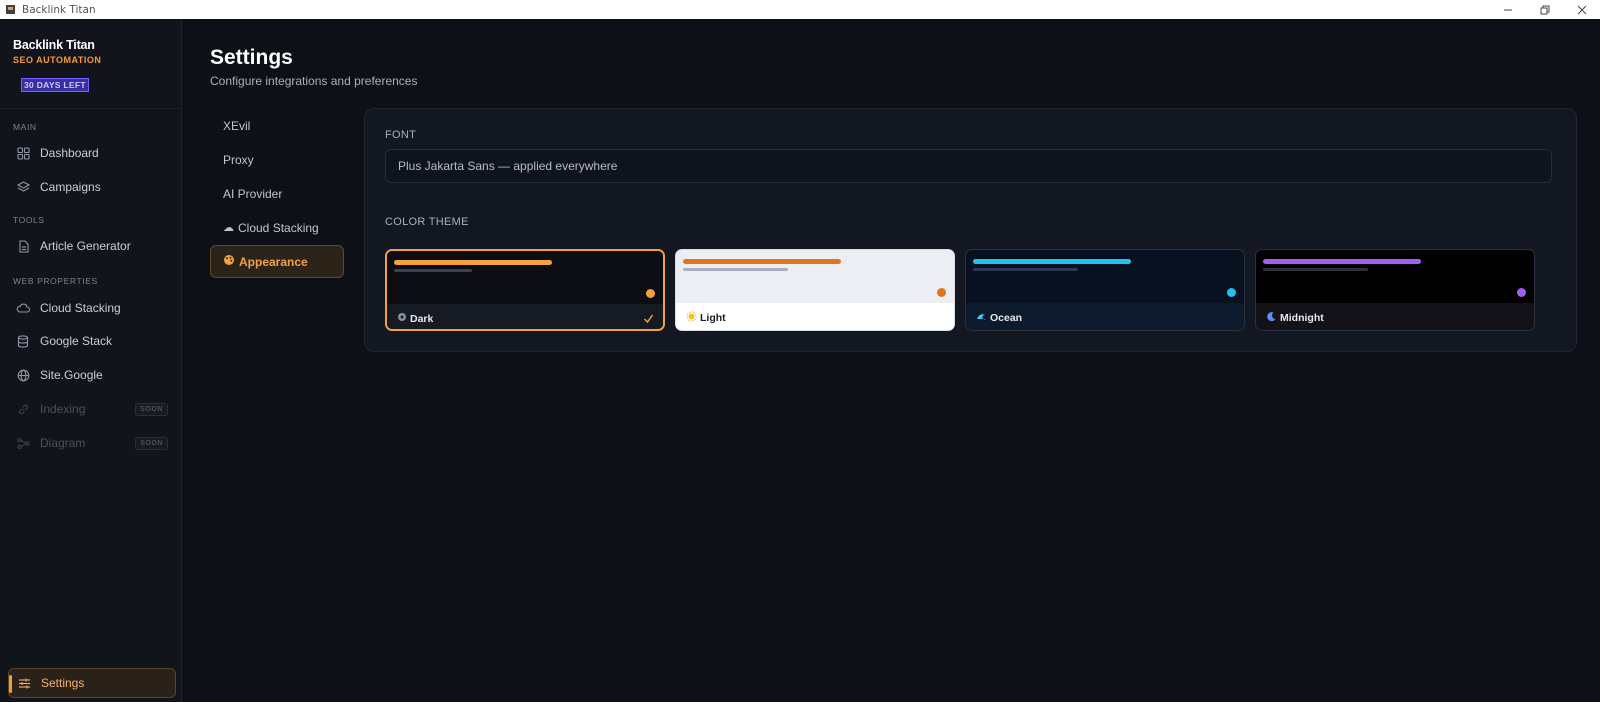 The image size is (1600, 702). What do you see at coordinates (23, 409) in the screenshot?
I see `link-icon` at bounding box center [23, 409].